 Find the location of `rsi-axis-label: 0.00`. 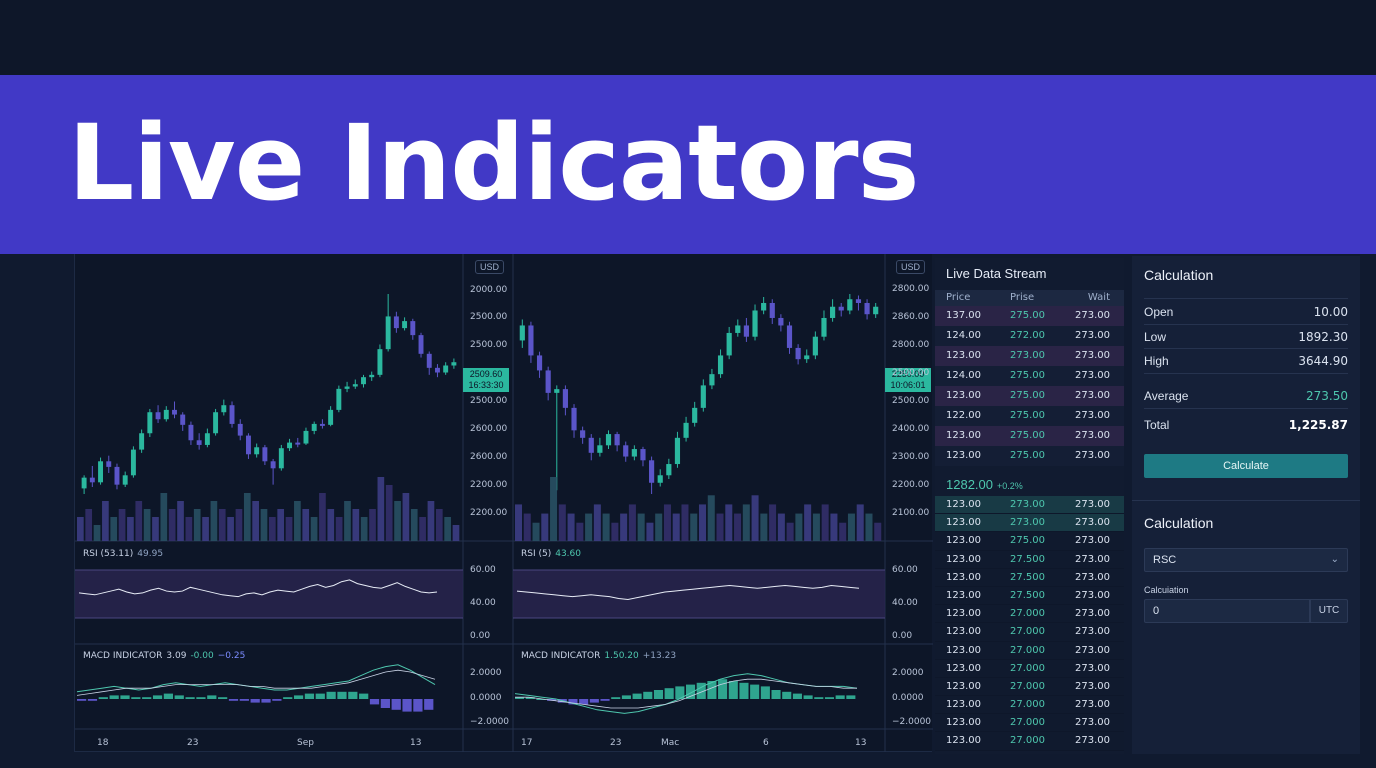

rsi-axis-label: 0.00 is located at coordinates (902, 636).